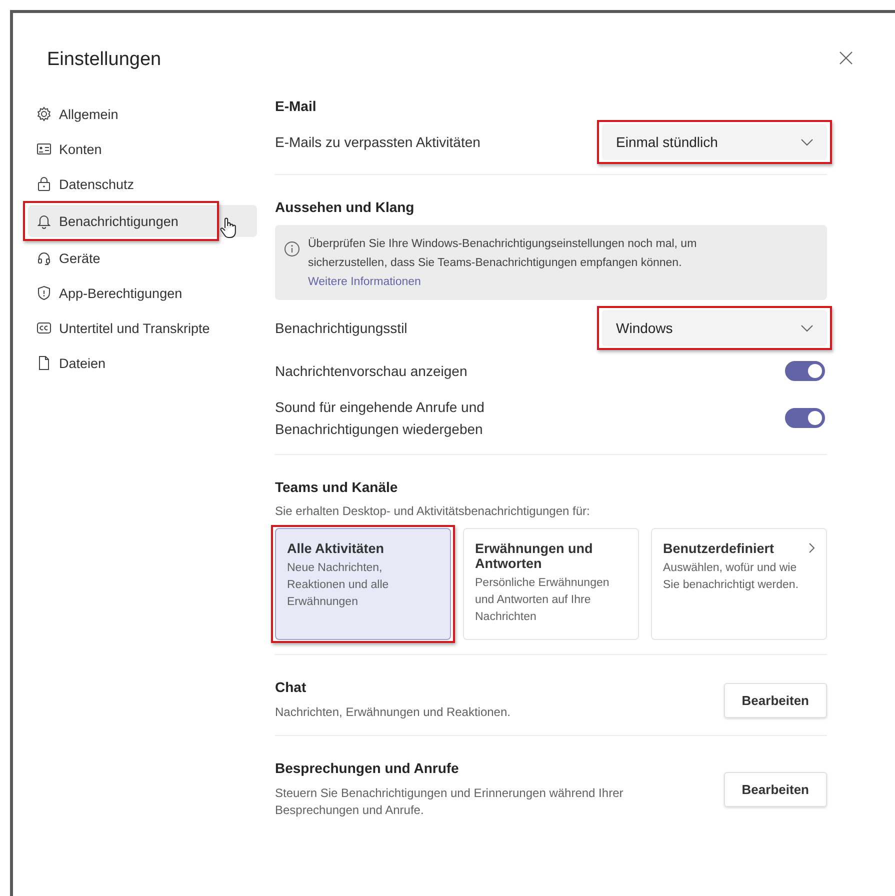 The image size is (895, 896). I want to click on close-icon, so click(846, 58).